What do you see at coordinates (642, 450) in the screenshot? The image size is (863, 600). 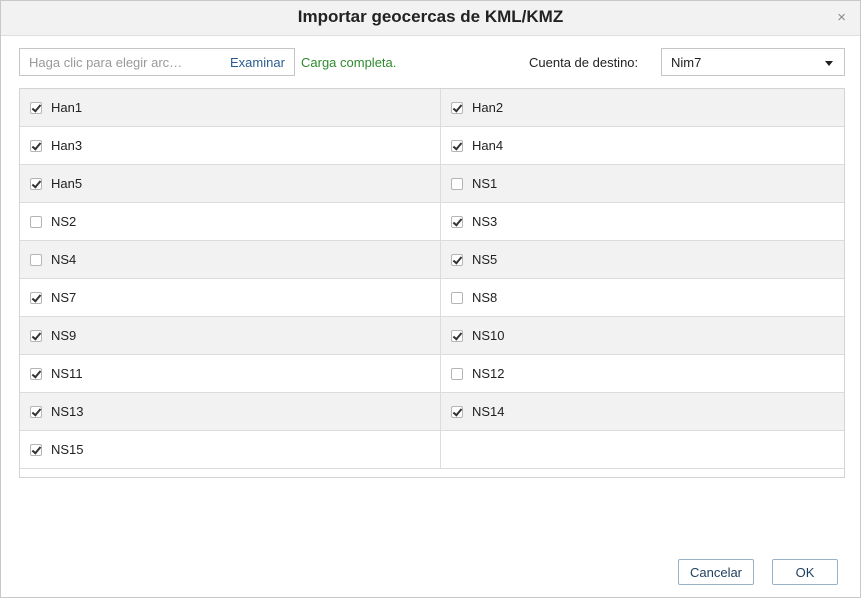 I see `empty-cell` at bounding box center [642, 450].